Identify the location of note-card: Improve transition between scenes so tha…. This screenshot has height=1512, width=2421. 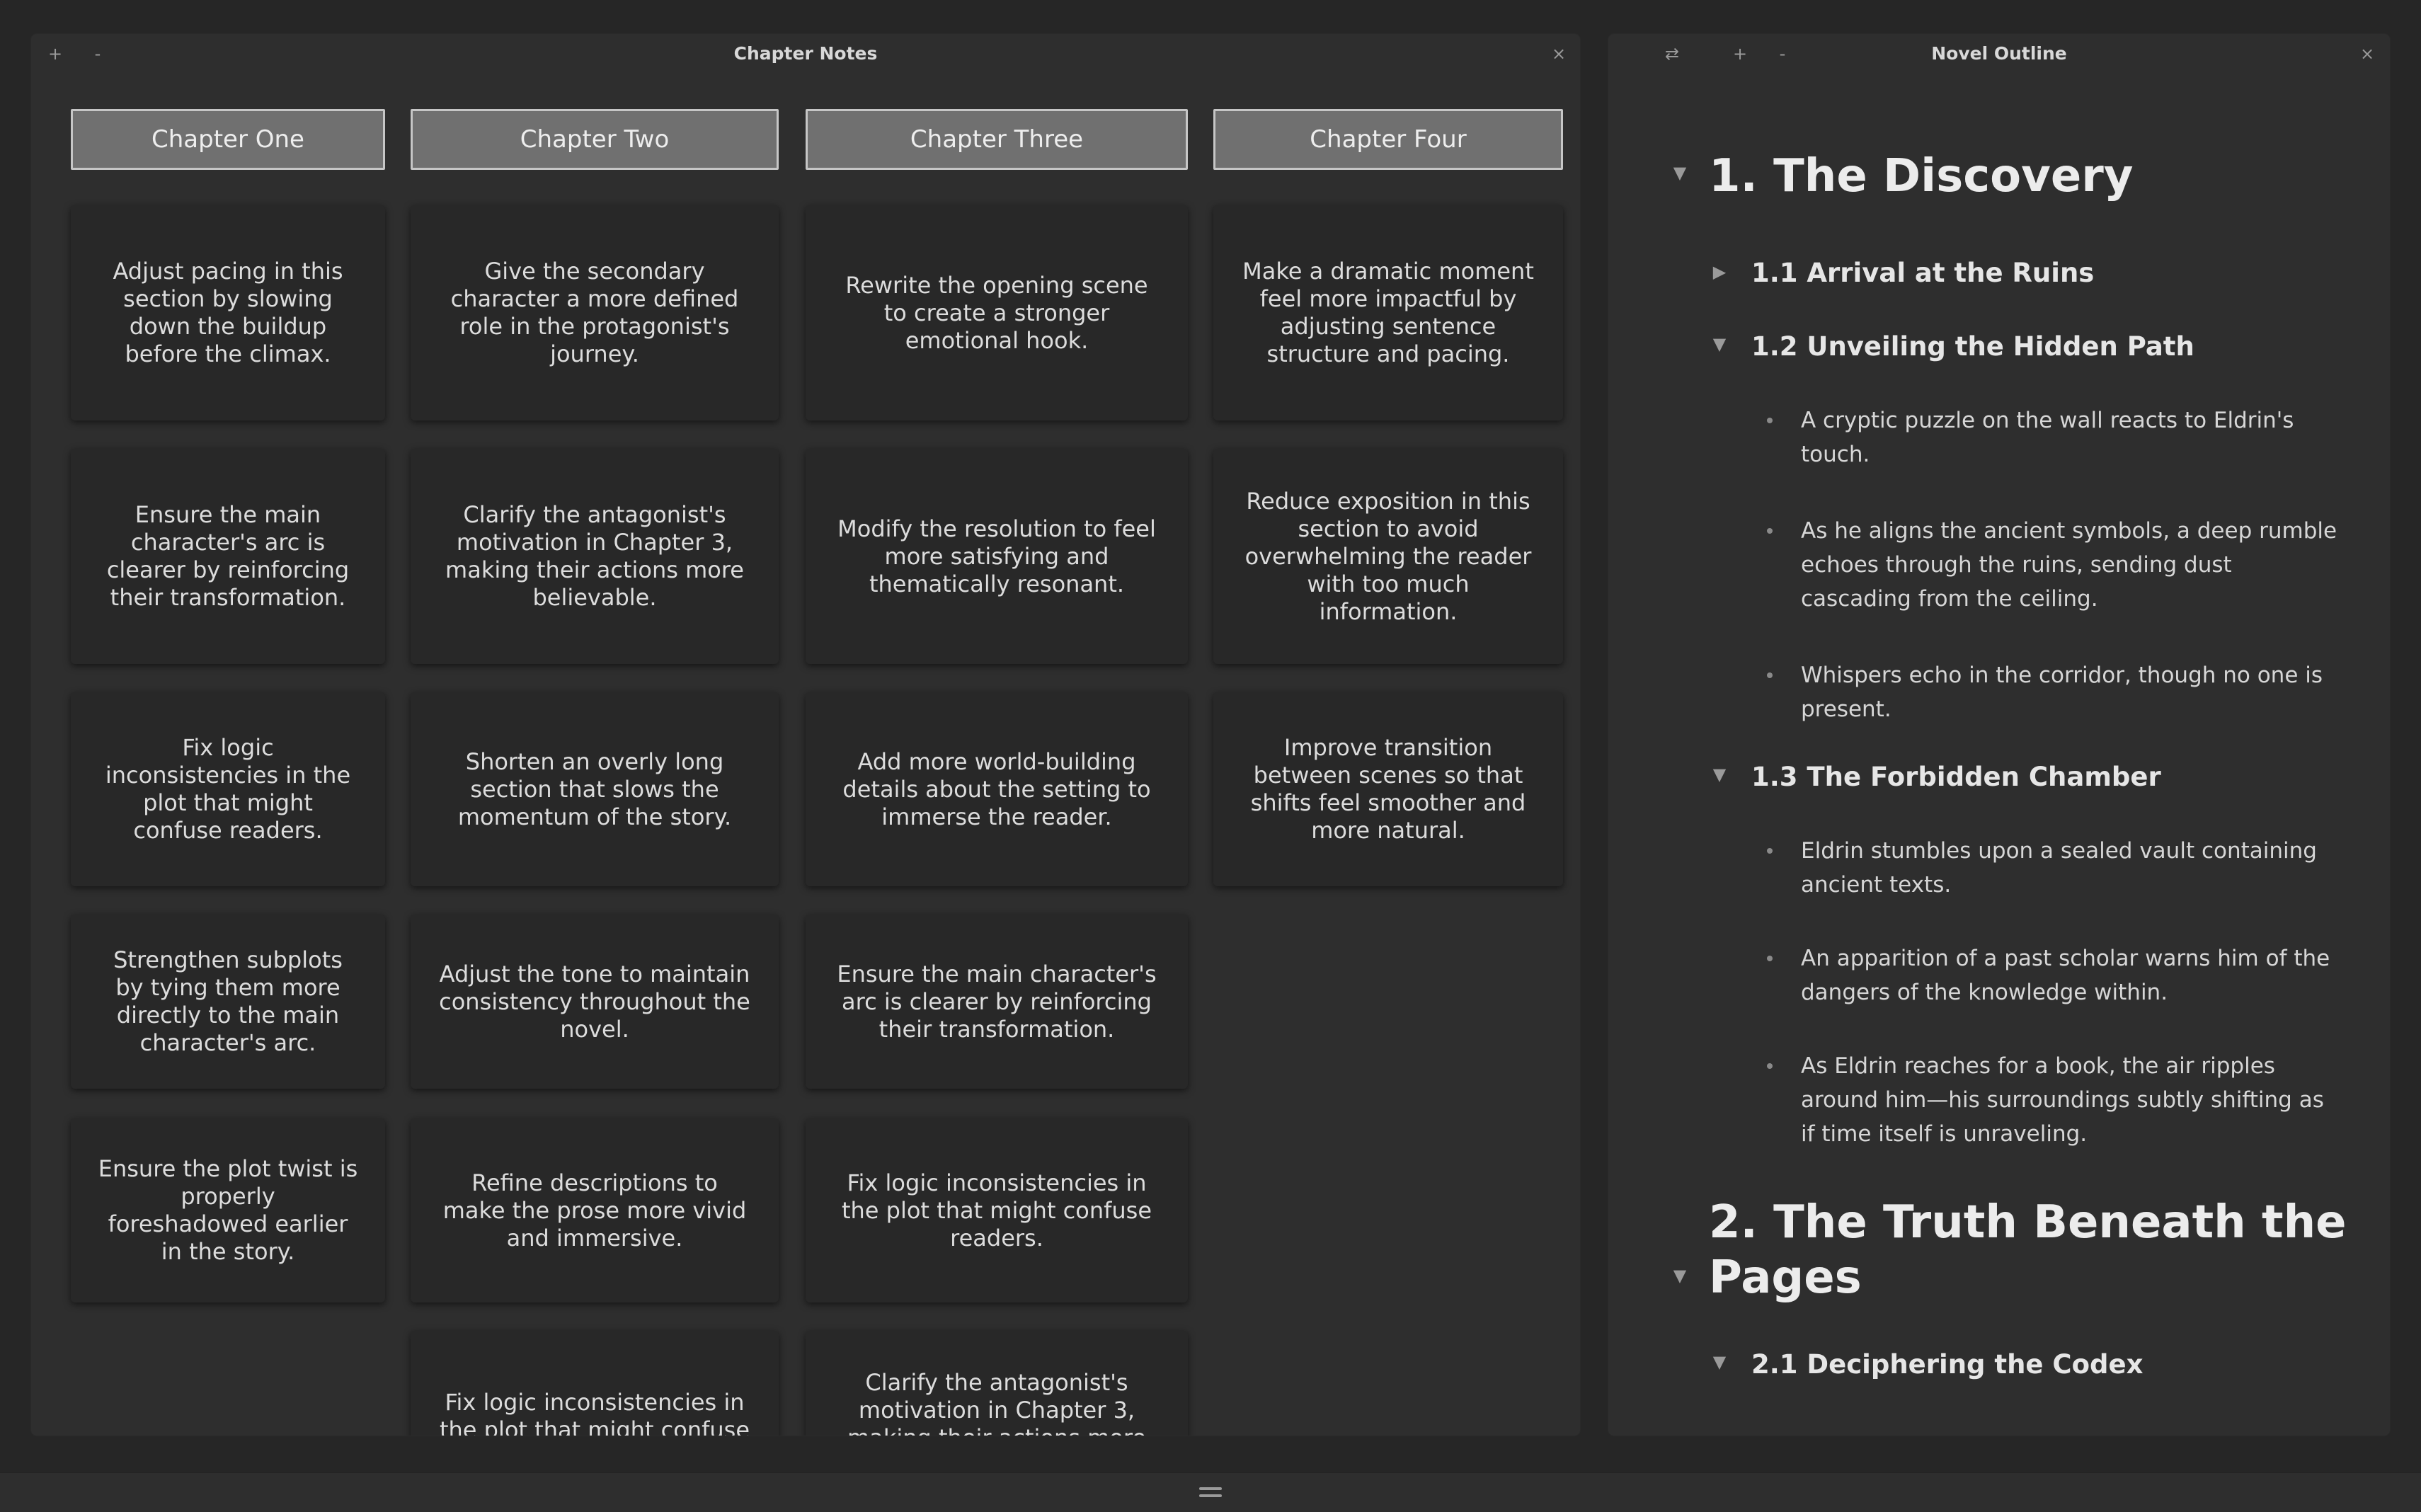
(1388, 789).